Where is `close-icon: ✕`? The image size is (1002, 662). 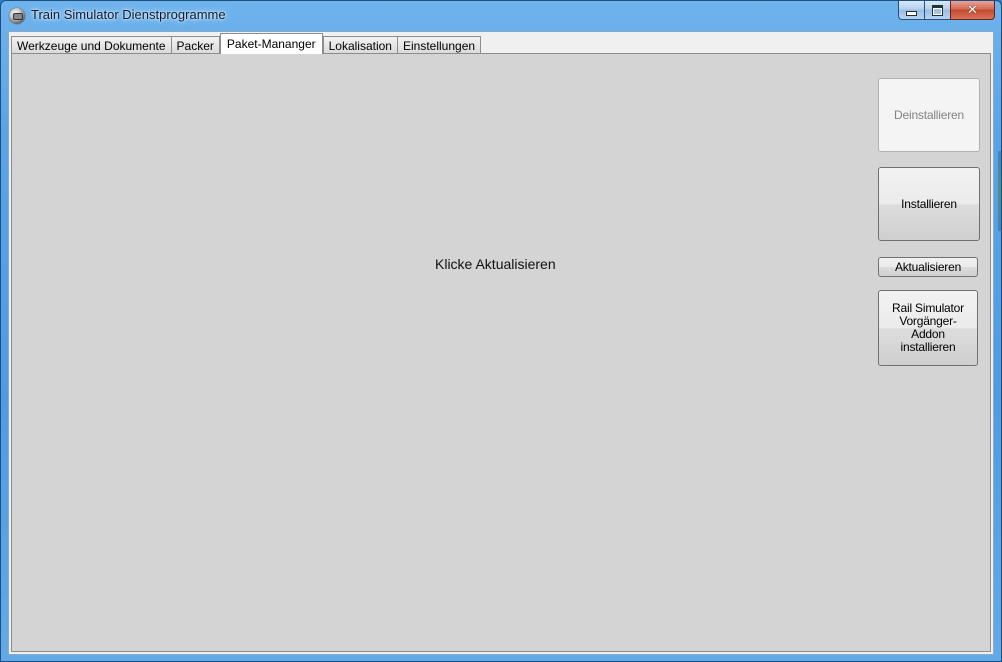
close-icon: ✕ is located at coordinates (972, 10).